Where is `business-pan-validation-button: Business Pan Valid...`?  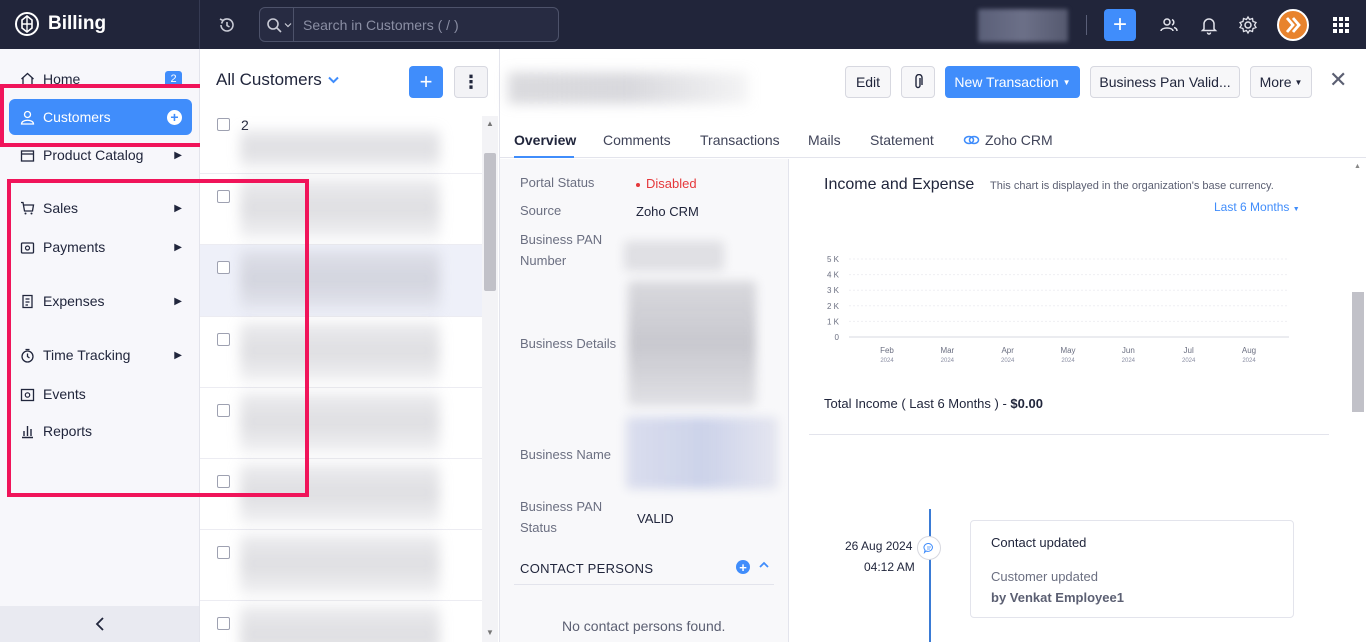 business-pan-validation-button: Business Pan Valid... is located at coordinates (1165, 82).